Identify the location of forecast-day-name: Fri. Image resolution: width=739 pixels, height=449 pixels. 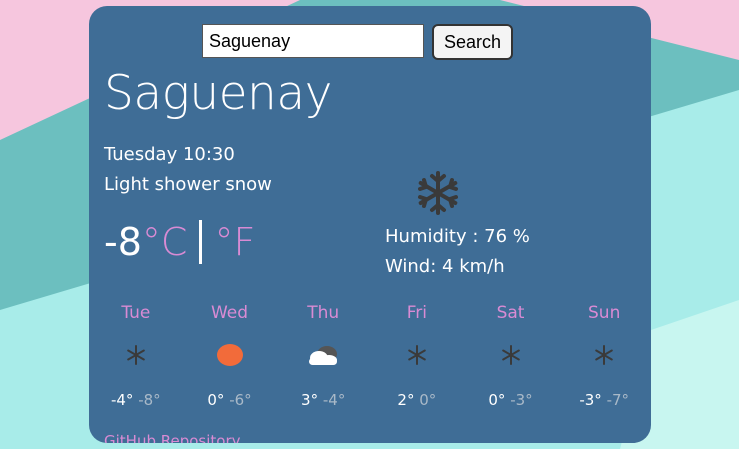
(416, 313).